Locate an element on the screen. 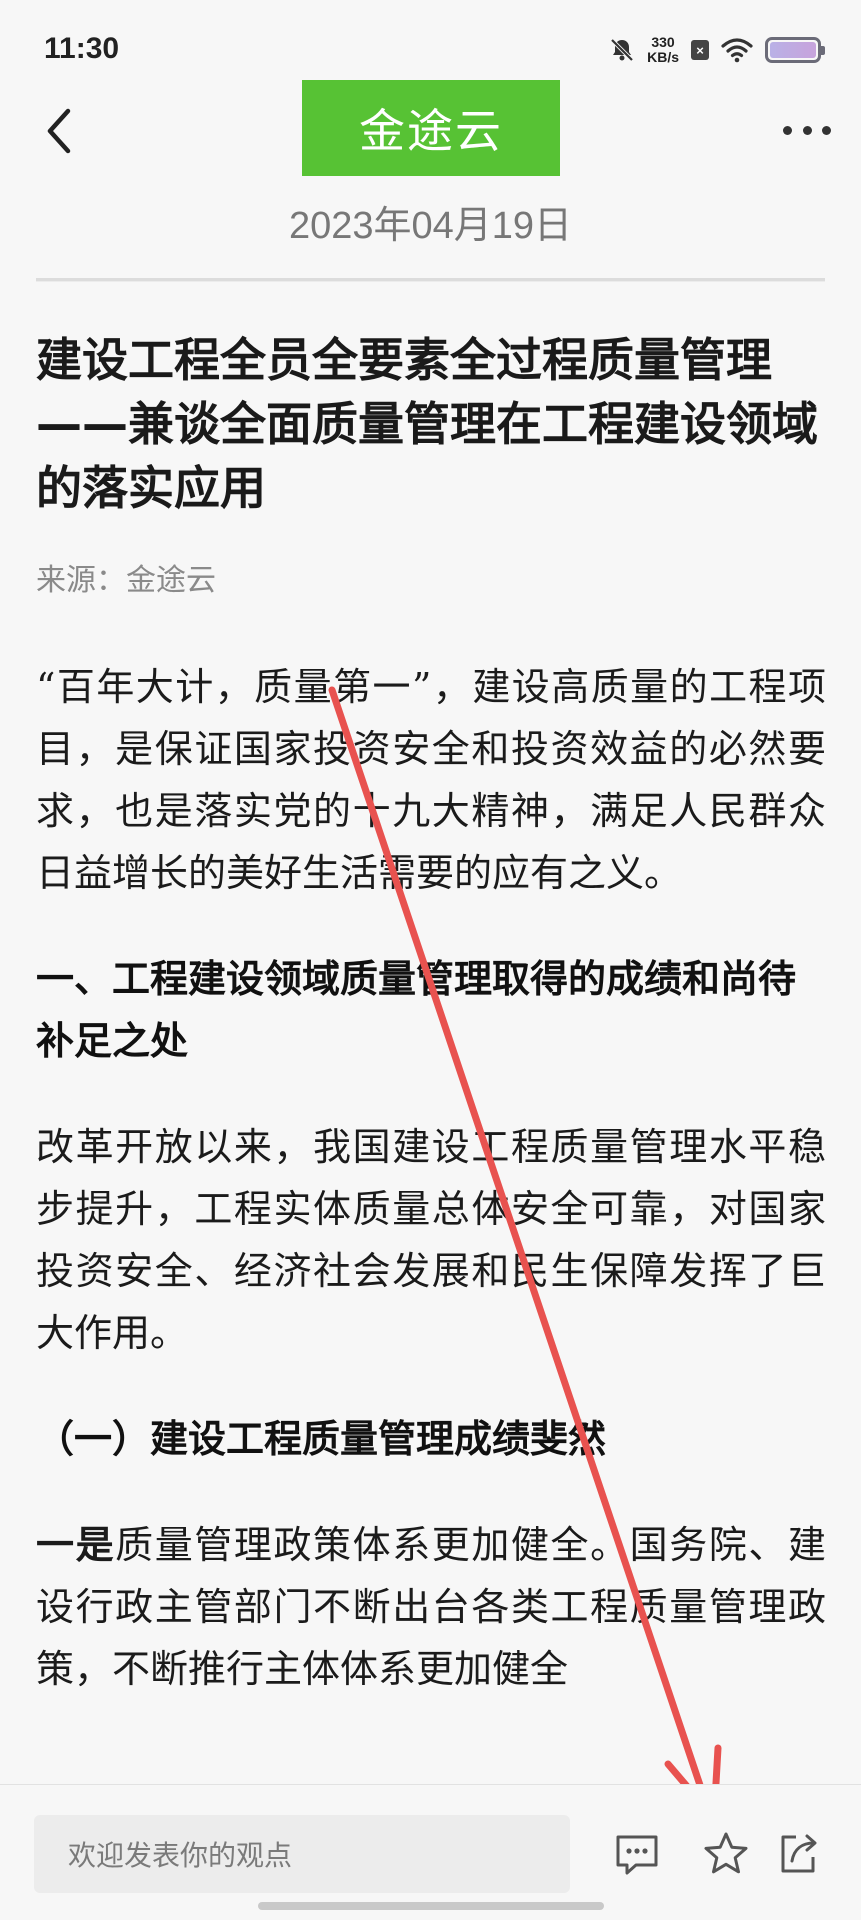 The width and height of the screenshot is (861, 1920). paragraph-lead: 一是 is located at coordinates (76, 1545).